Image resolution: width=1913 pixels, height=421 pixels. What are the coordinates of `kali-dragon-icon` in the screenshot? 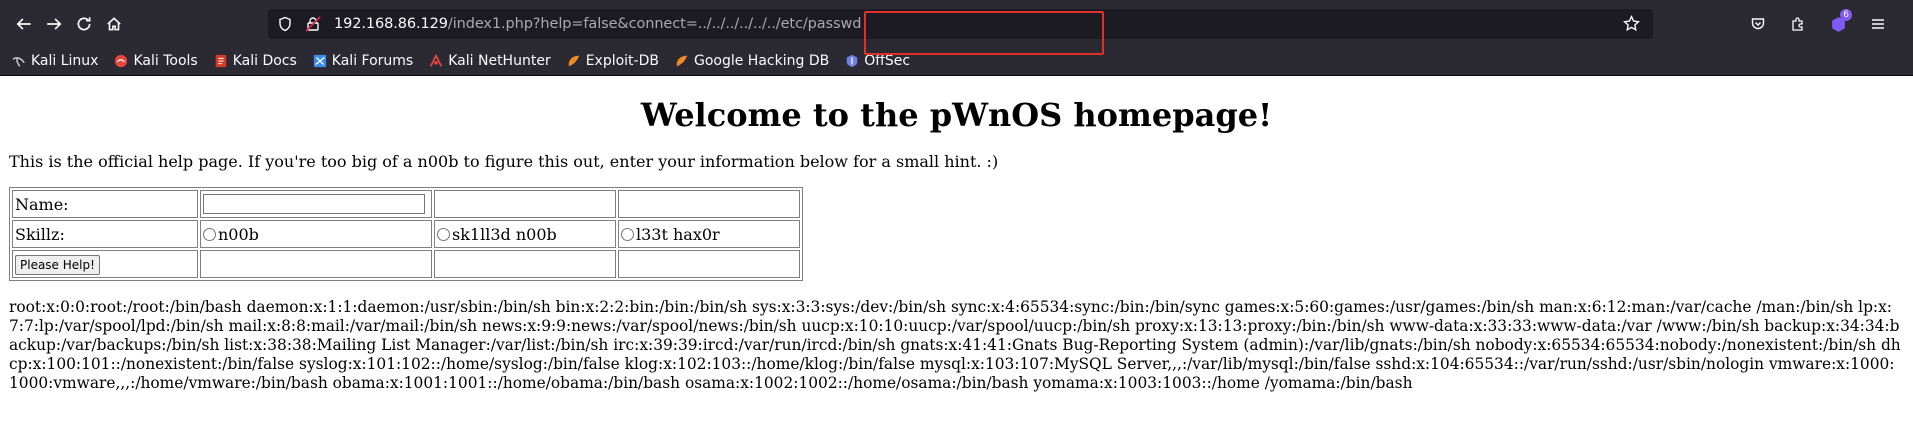 It's located at (18, 62).